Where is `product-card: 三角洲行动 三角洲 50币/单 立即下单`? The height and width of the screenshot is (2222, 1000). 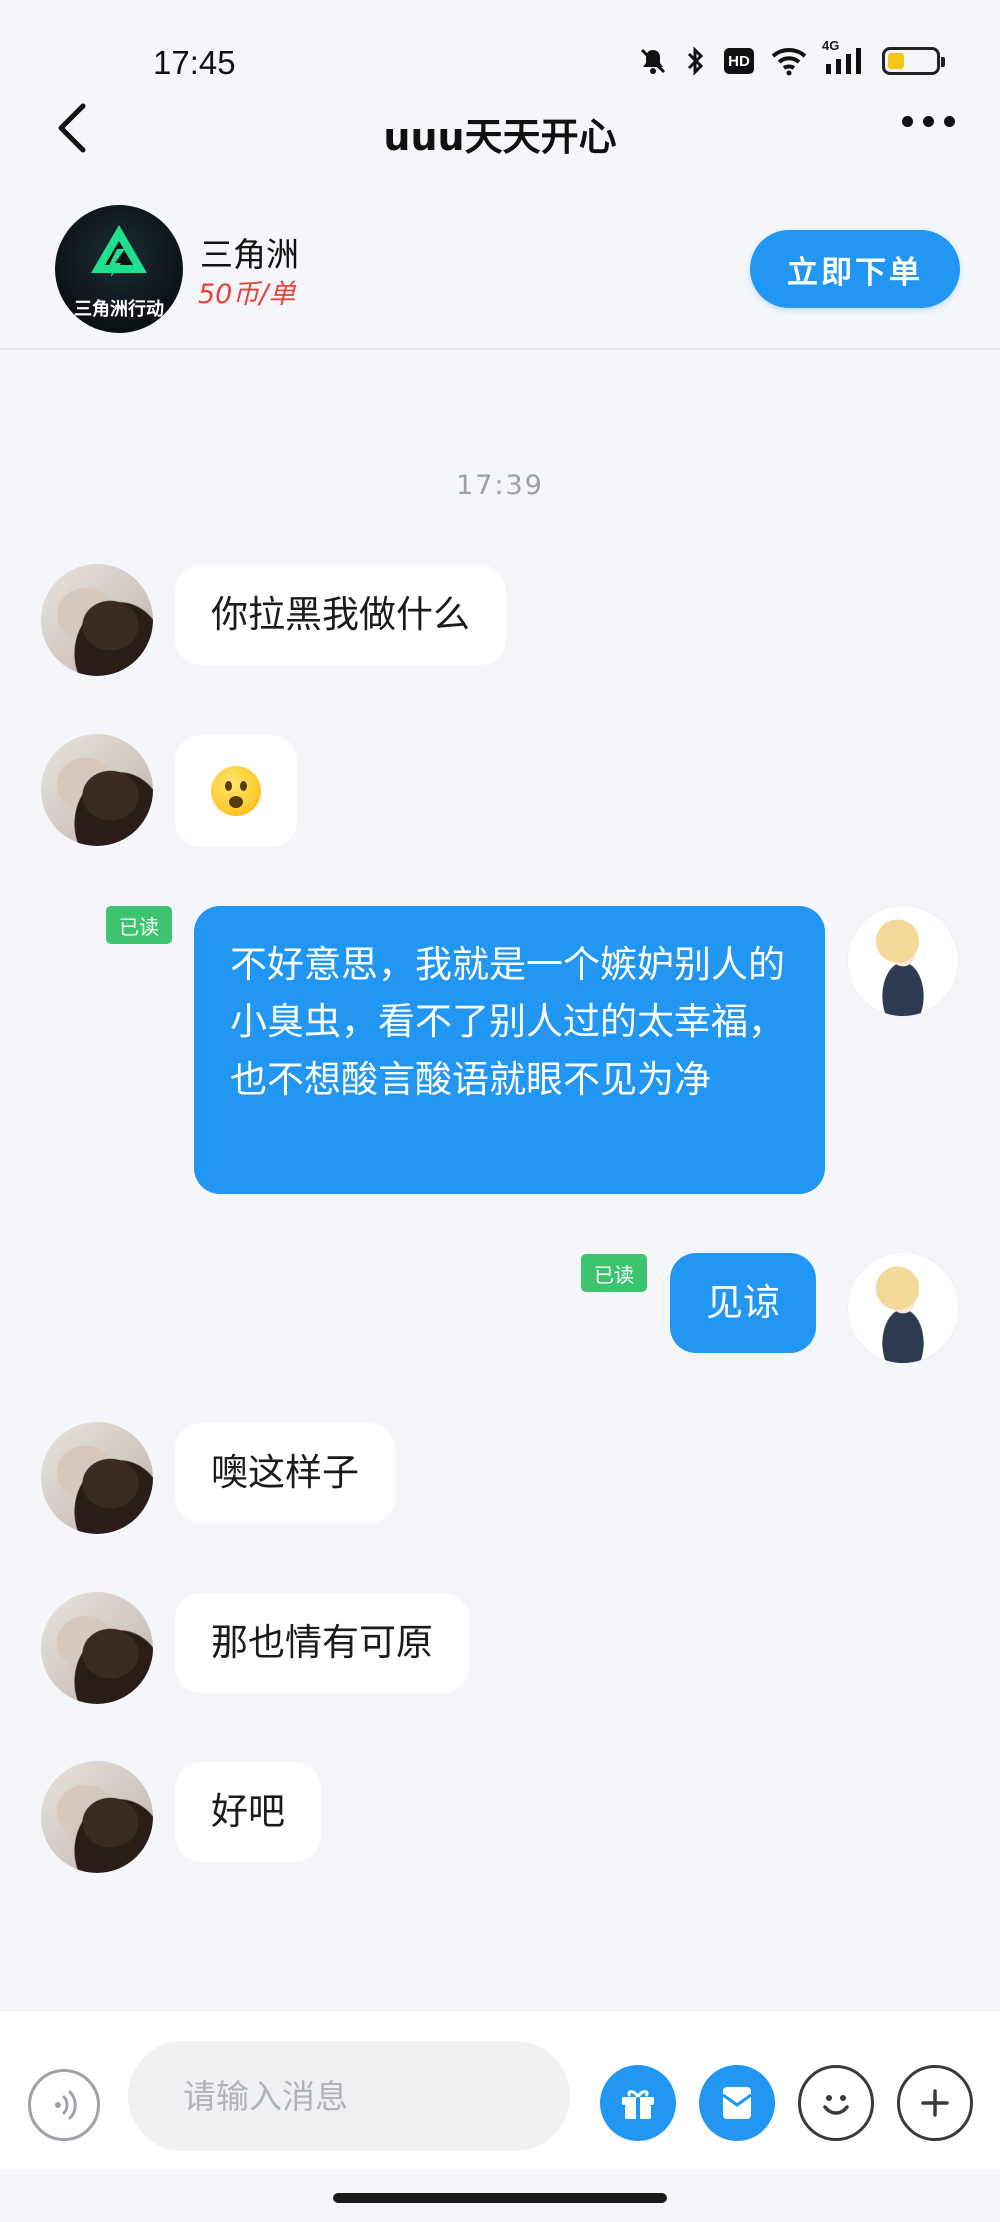
product-card: 三角洲行动 三角洲 50币/单 立即下单 is located at coordinates (500, 270).